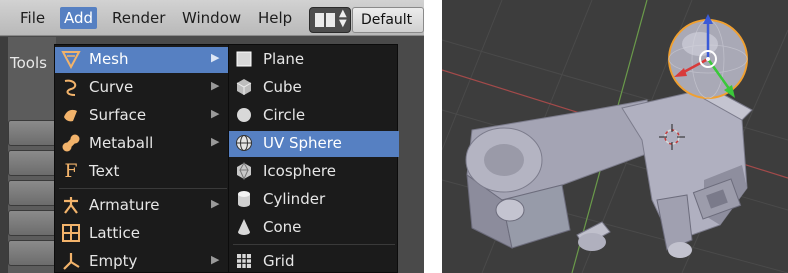 This screenshot has width=788, height=273. I want to click on mesh-item-cylinder: Cylinder, so click(314, 200).